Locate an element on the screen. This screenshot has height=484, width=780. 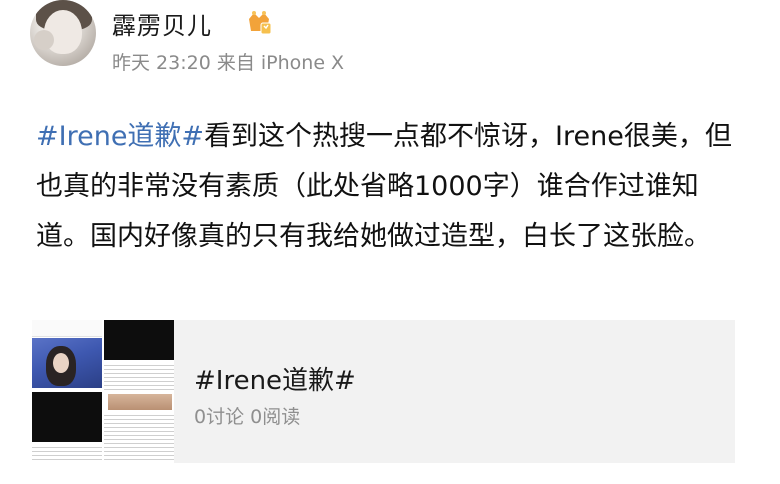
avatar is located at coordinates (63, 33).